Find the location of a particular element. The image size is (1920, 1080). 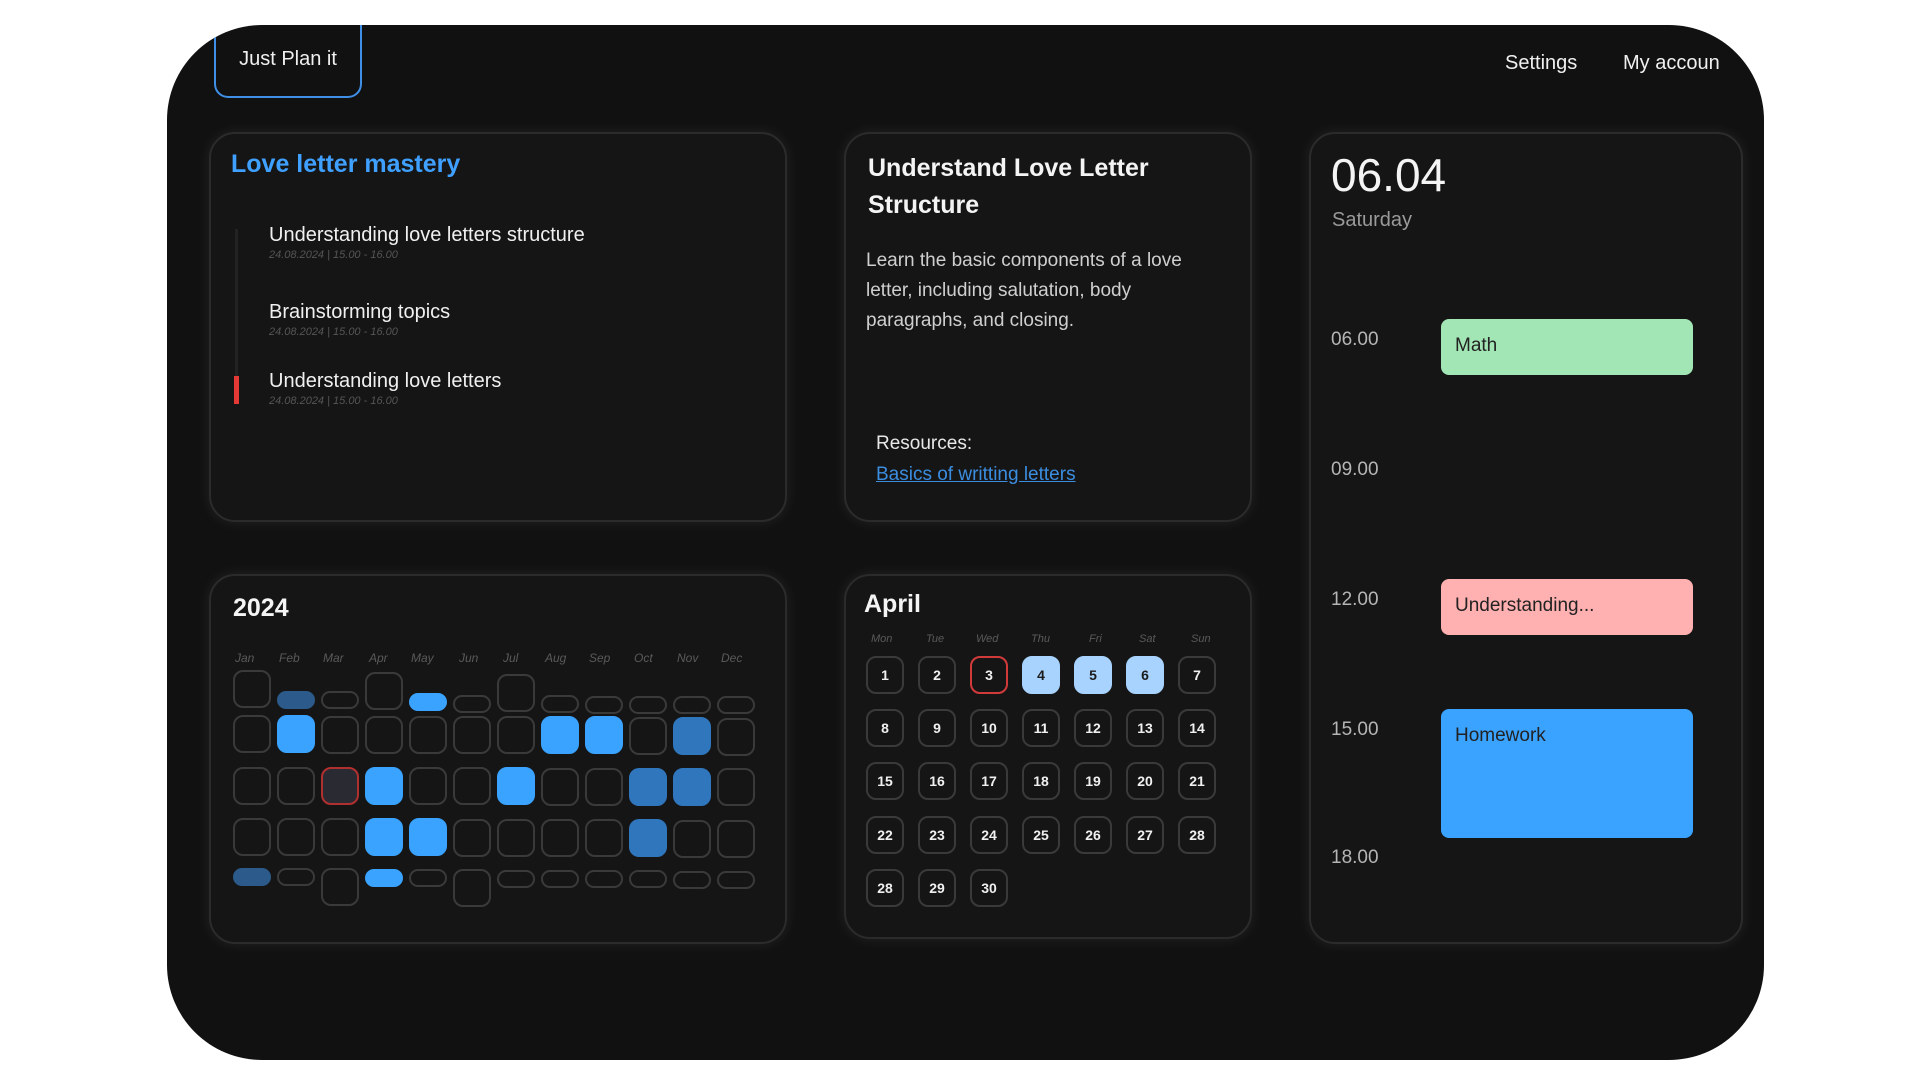

weekday-label: Wed is located at coordinates (987, 639).